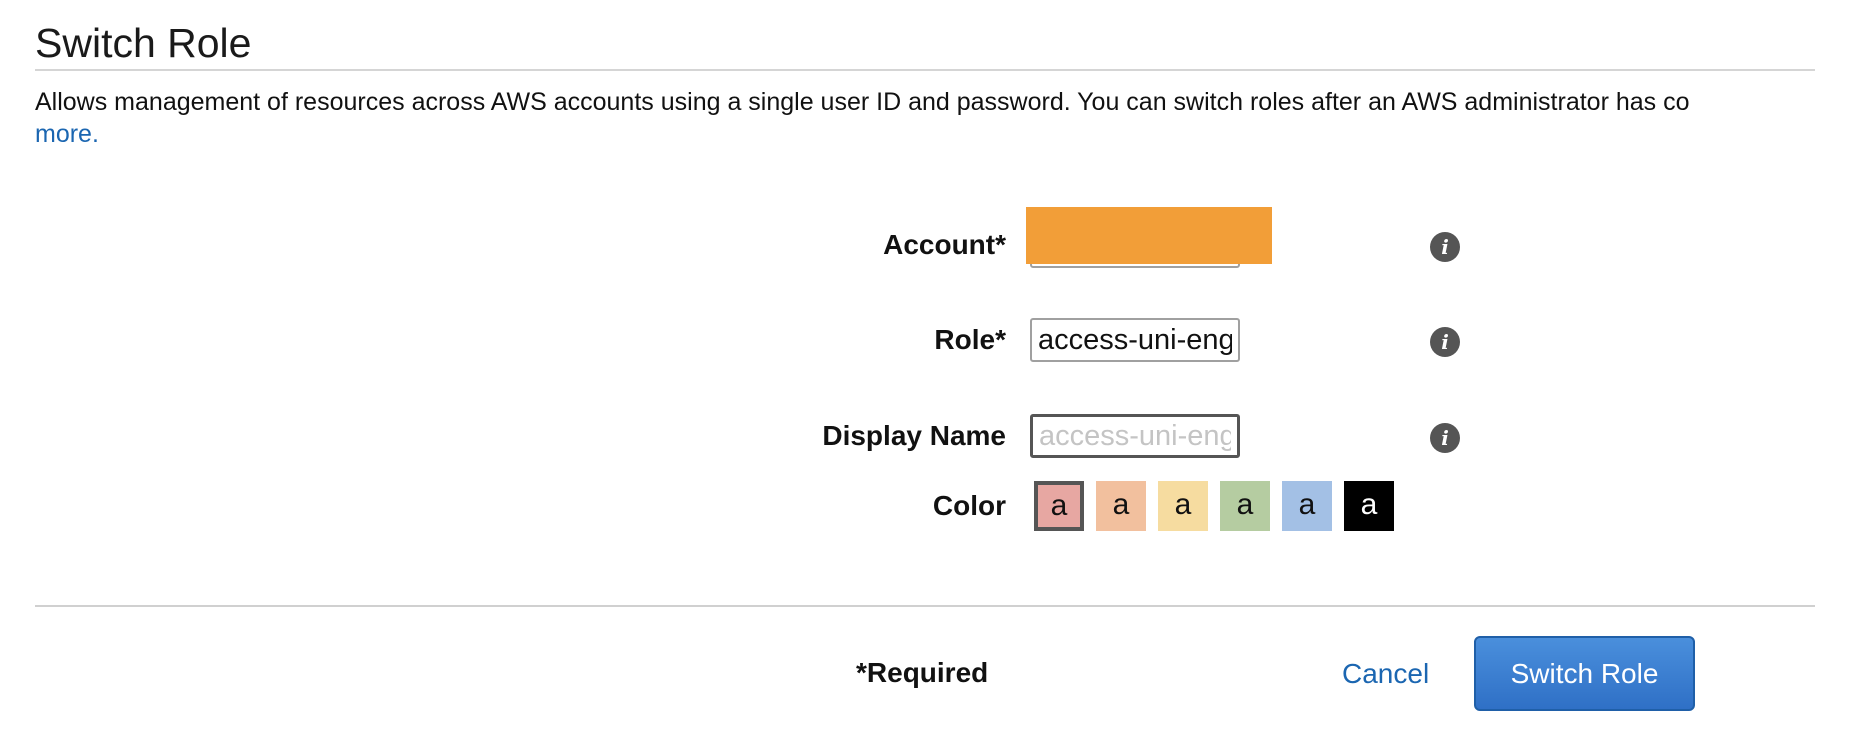 The height and width of the screenshot is (738, 1850). Describe the element at coordinates (1183, 506) in the screenshot. I see `color-swatch-yellow: a` at that location.